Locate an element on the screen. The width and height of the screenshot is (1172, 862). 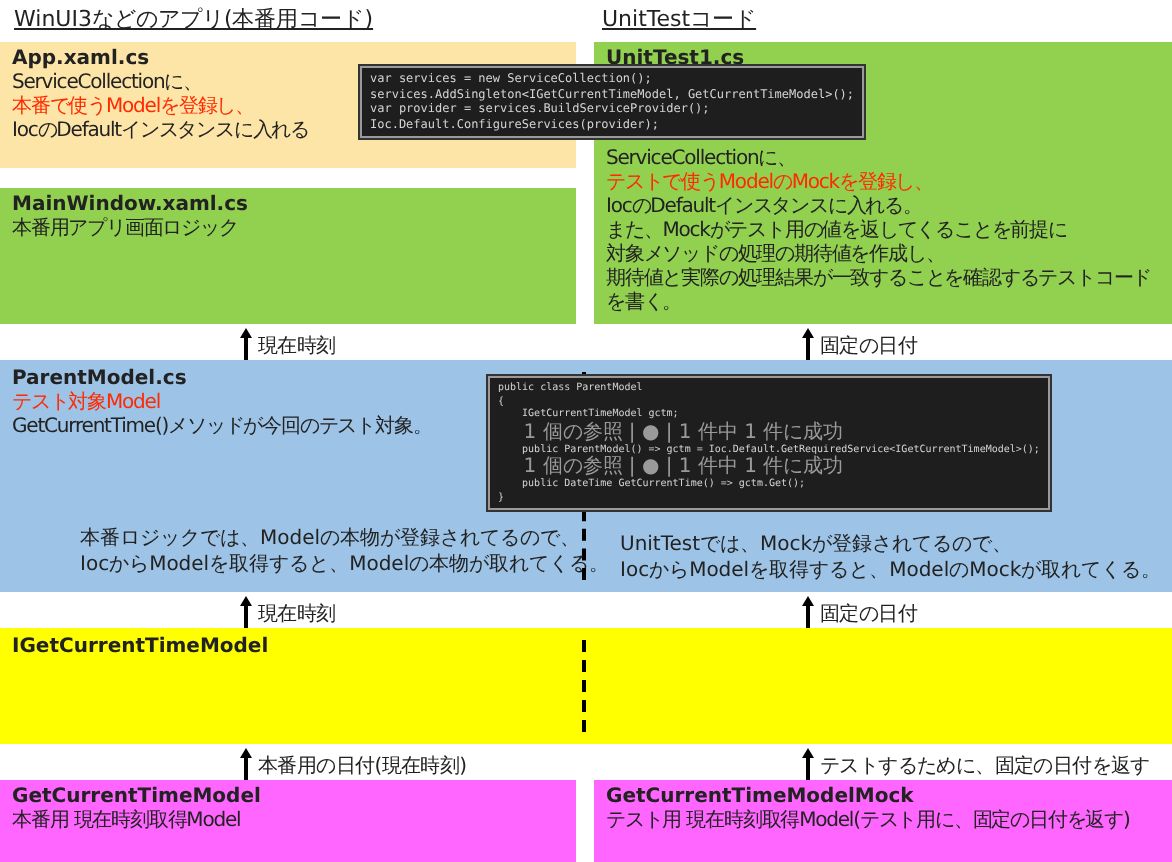
file-title: App.xaml.cs is located at coordinates (81, 59).